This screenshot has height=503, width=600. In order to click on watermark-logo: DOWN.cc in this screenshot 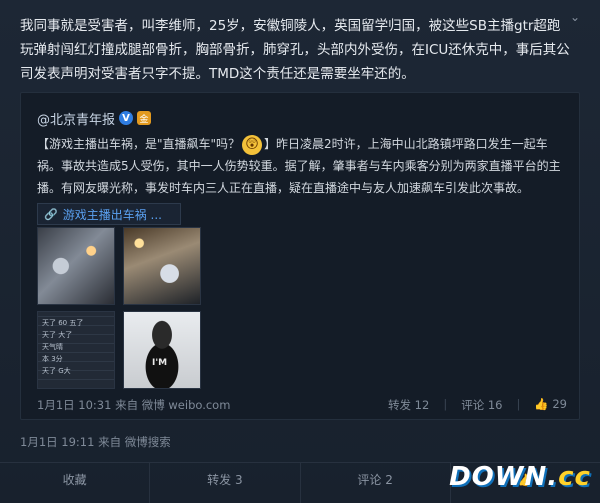, I will do `click(520, 477)`.